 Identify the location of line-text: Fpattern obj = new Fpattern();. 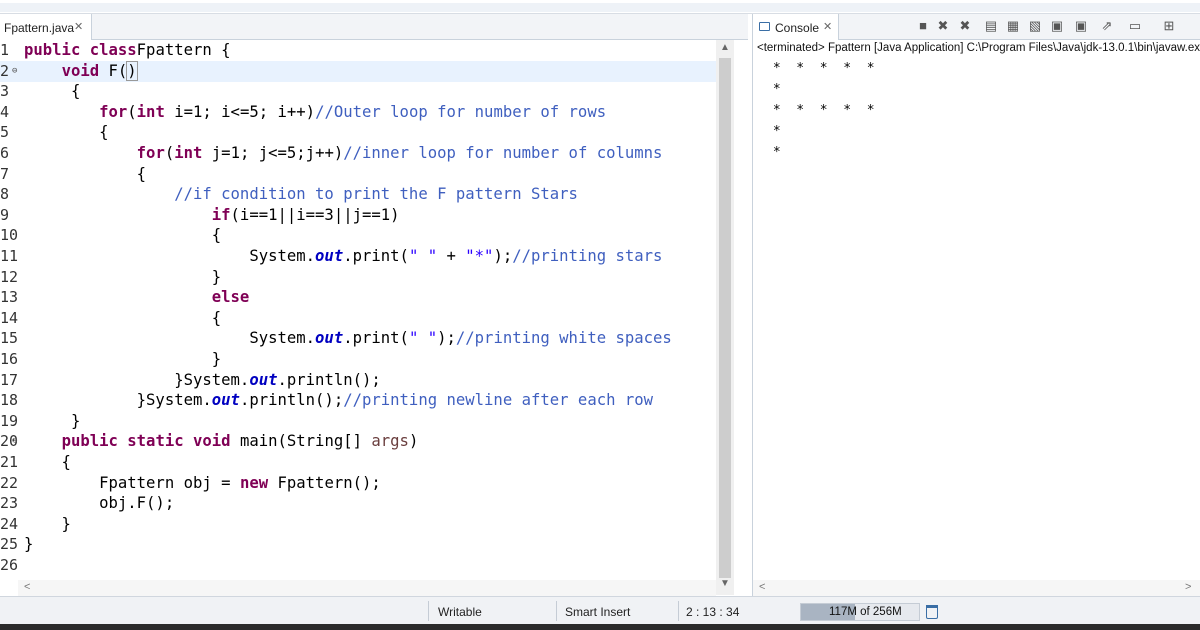
(202, 483).